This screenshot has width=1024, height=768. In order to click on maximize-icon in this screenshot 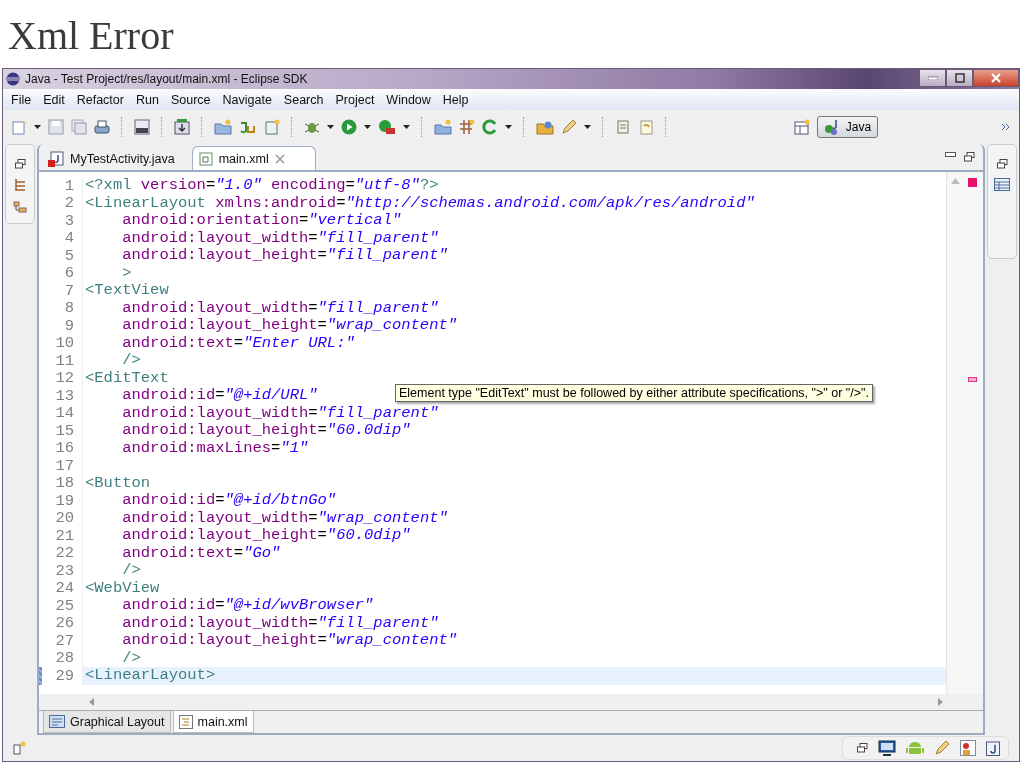, I will do `click(959, 78)`.